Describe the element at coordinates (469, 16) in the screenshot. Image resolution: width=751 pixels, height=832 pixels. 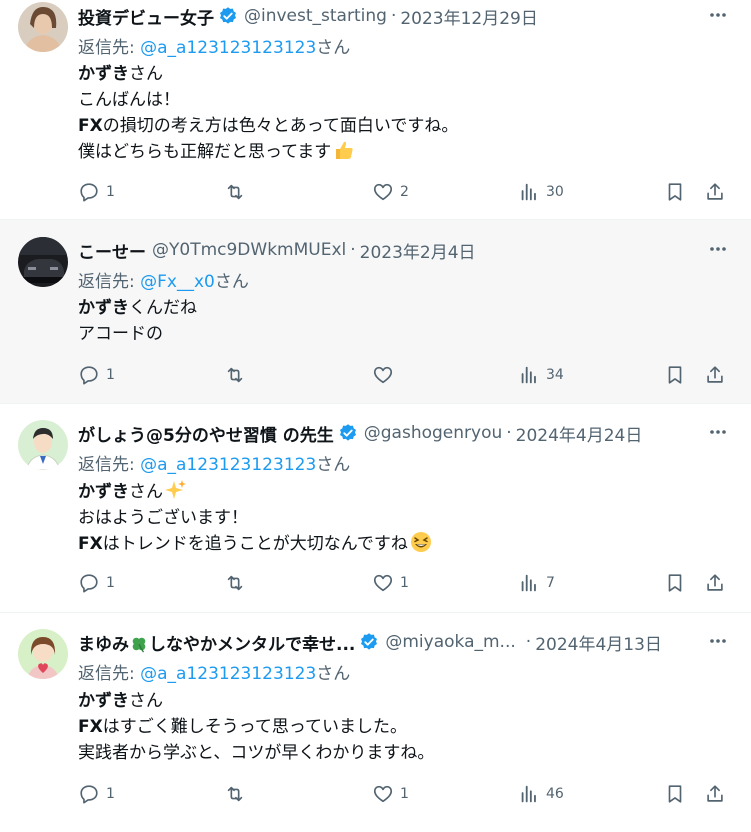
I see `timestamp: 2023年12月29日` at that location.